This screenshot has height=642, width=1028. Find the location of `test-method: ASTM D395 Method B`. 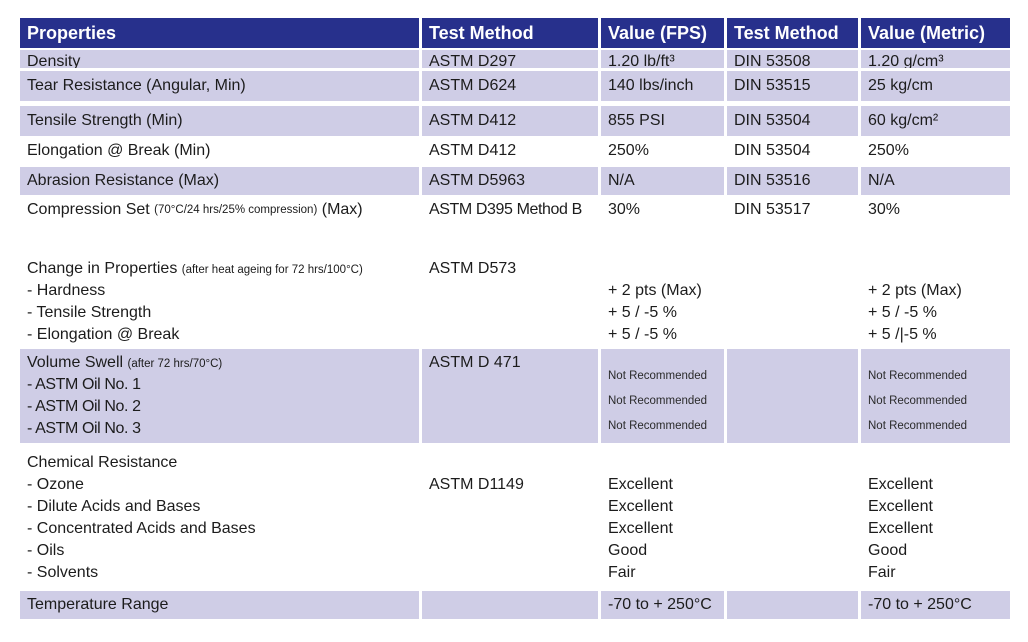

test-method: ASTM D395 Method B is located at coordinates (505, 209).